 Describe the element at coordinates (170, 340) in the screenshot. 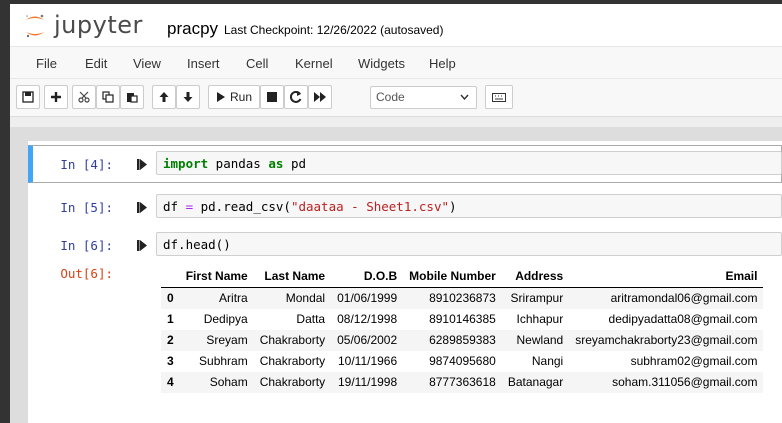

I see `row-index: 2` at that location.